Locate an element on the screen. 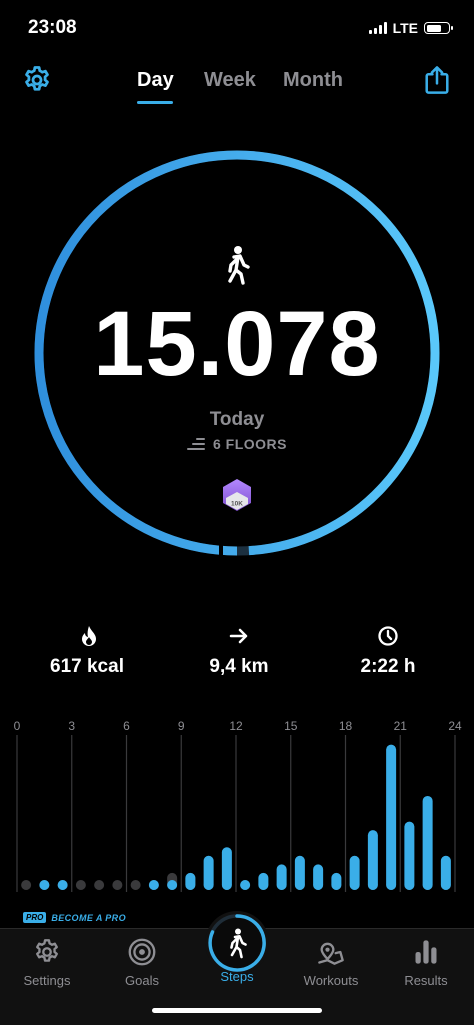 The width and height of the screenshot is (474, 1025). nav-goals-label: Goals is located at coordinates (142, 980).